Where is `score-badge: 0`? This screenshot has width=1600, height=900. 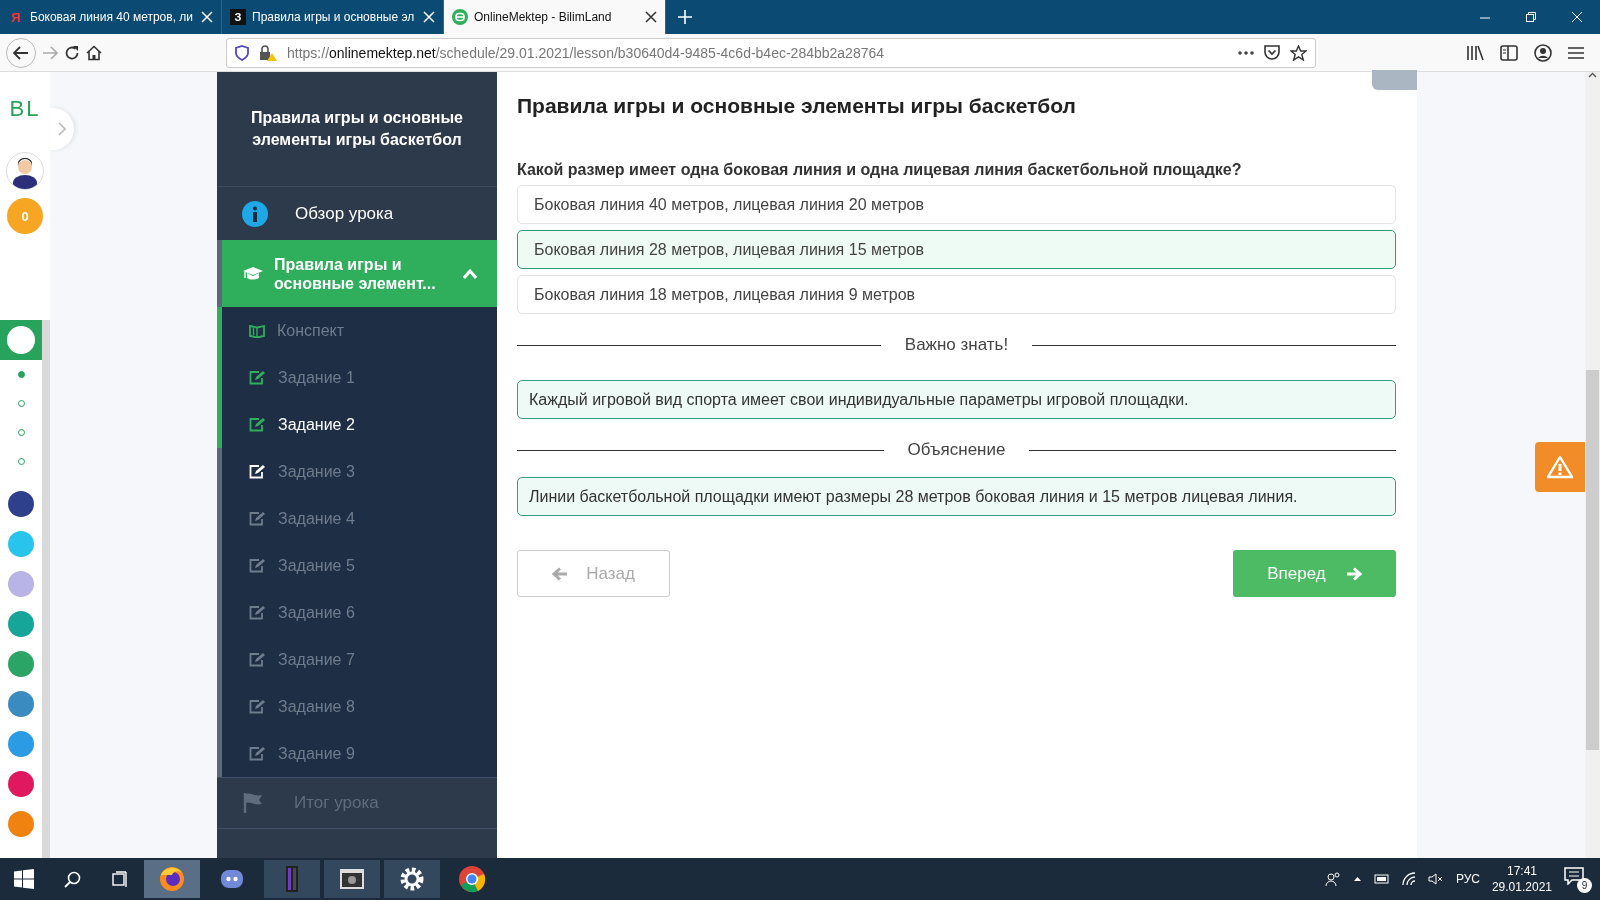 score-badge: 0 is located at coordinates (25, 216).